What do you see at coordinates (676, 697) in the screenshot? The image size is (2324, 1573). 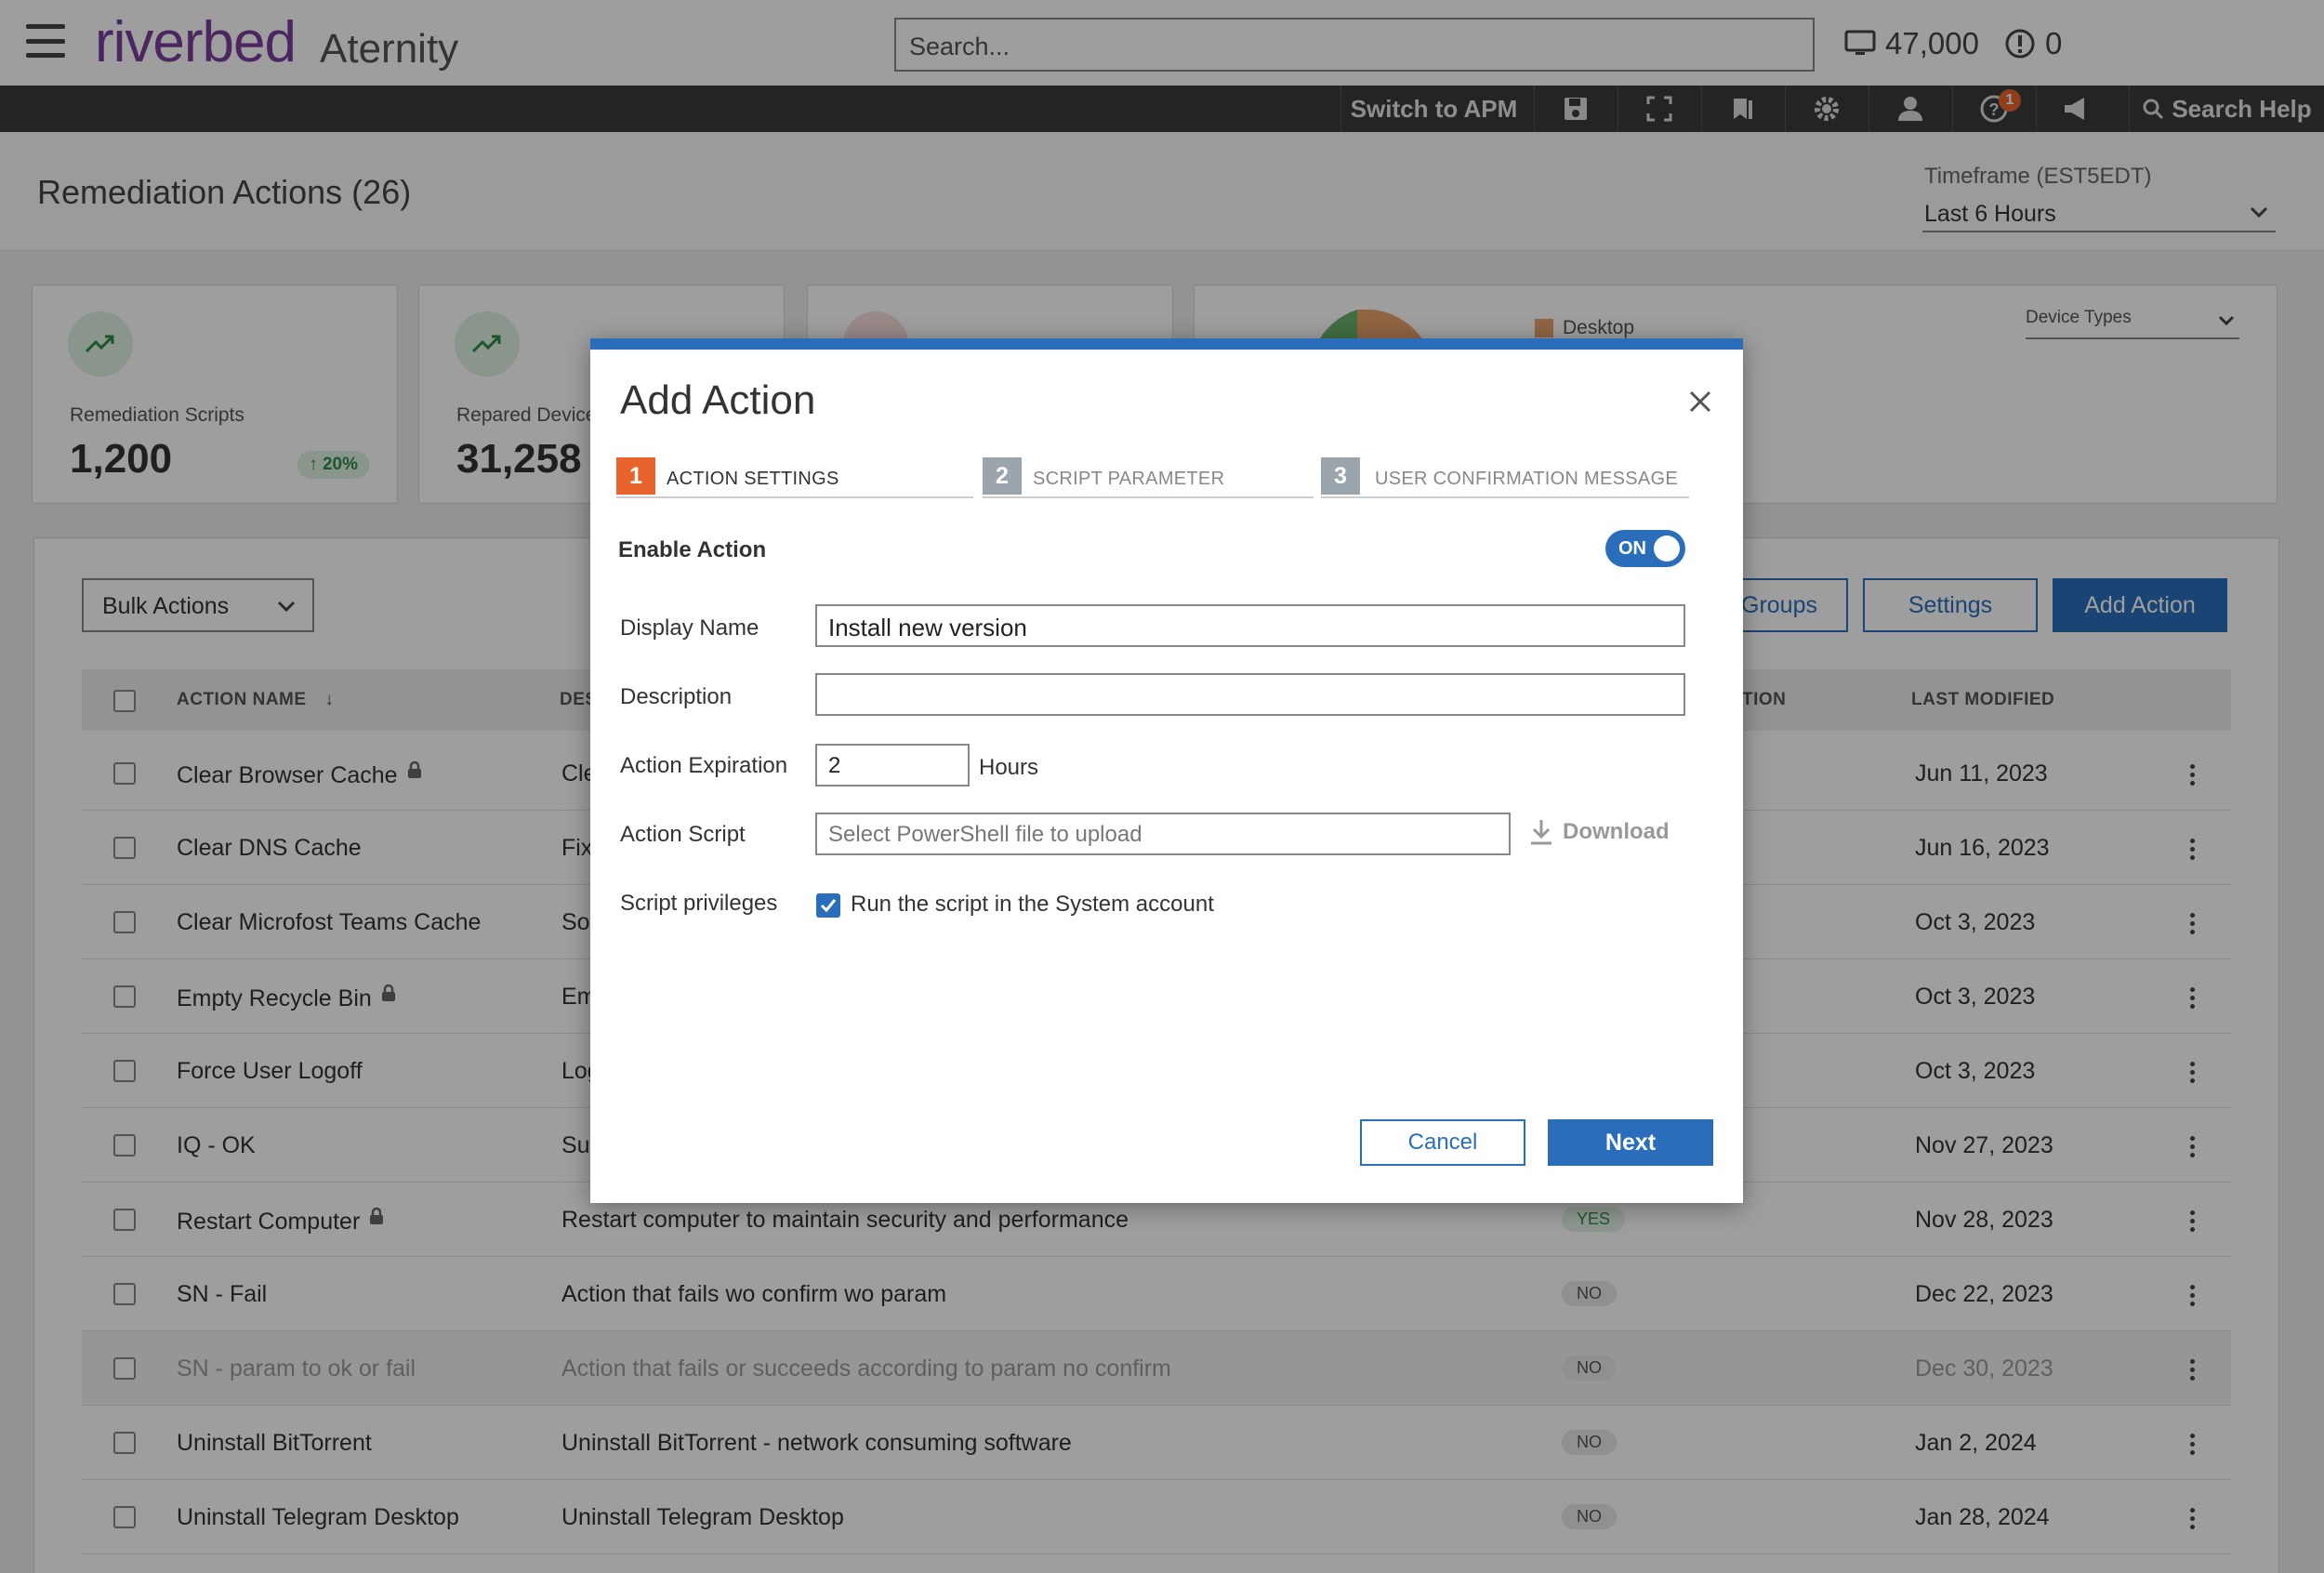 I see `description-label: Description` at bounding box center [676, 697].